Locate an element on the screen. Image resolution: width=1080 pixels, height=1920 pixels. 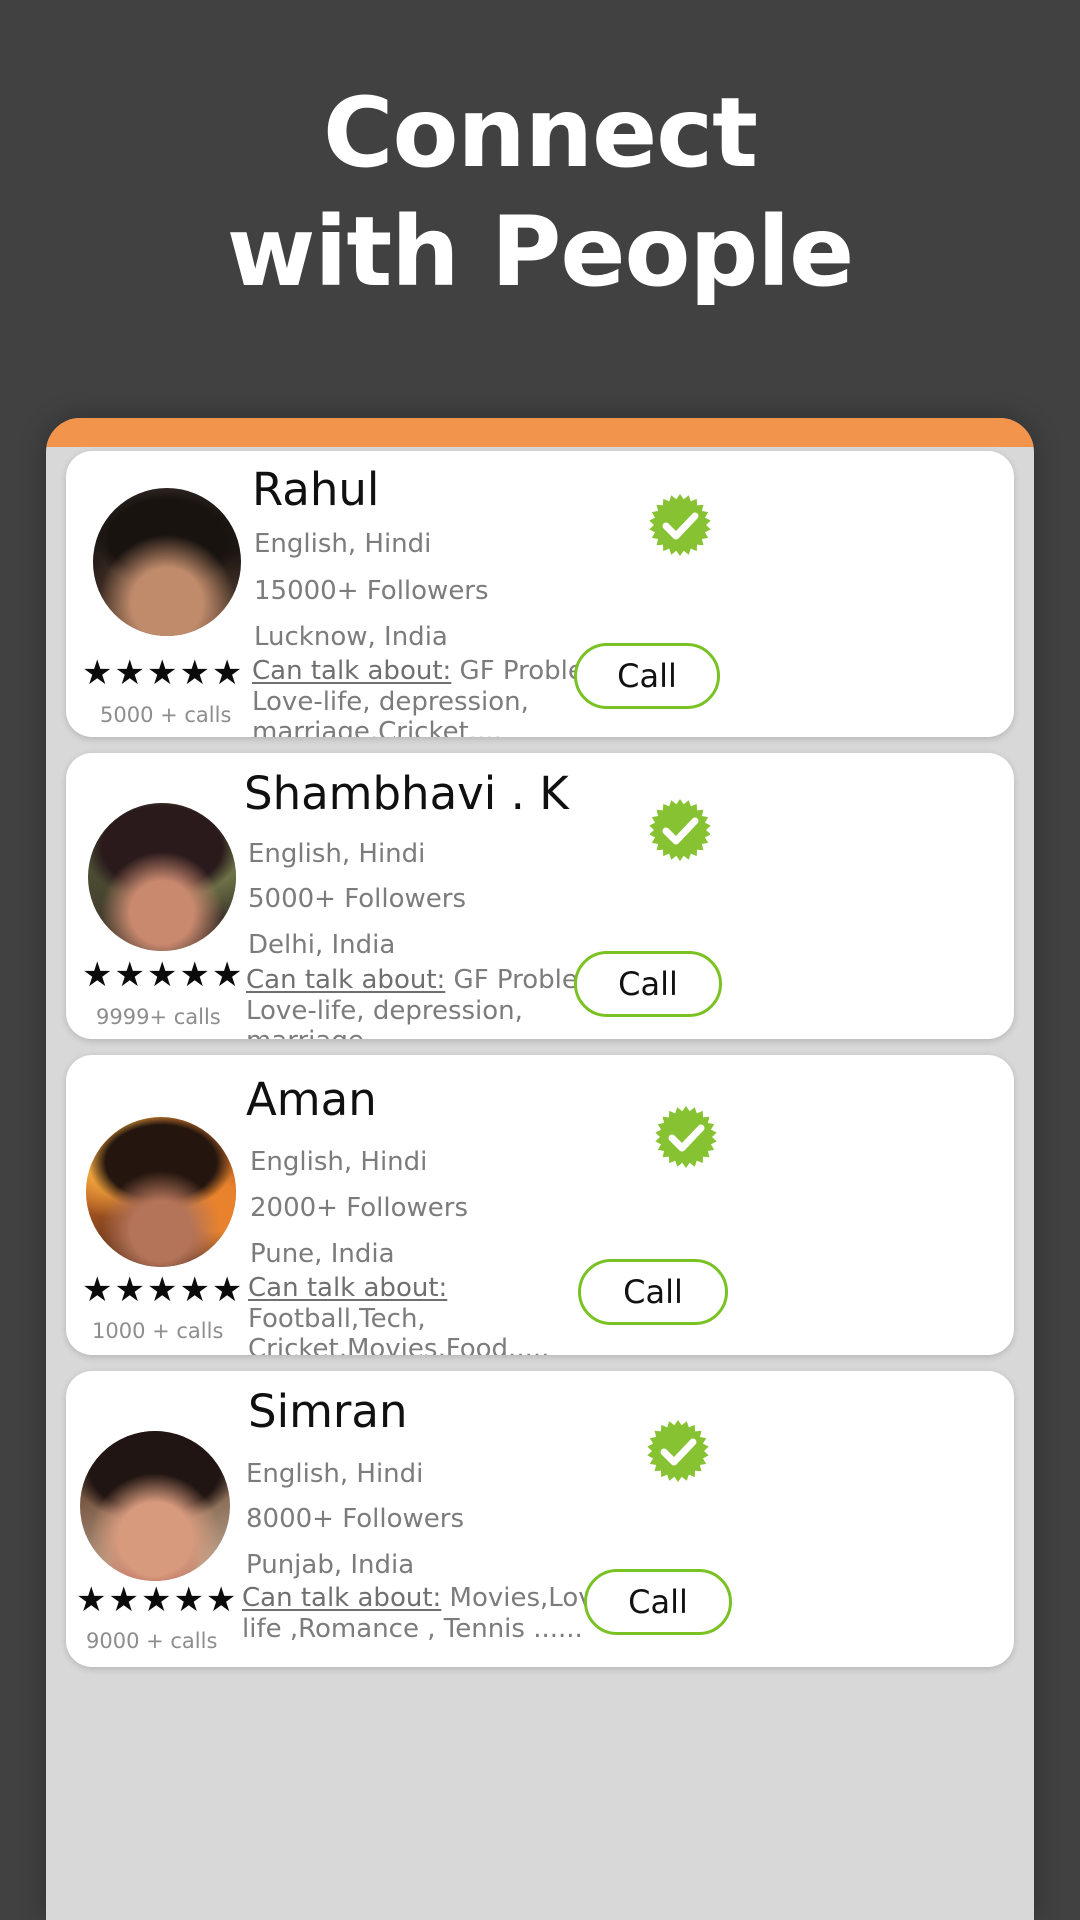
phone-status-bar is located at coordinates (540, 432).